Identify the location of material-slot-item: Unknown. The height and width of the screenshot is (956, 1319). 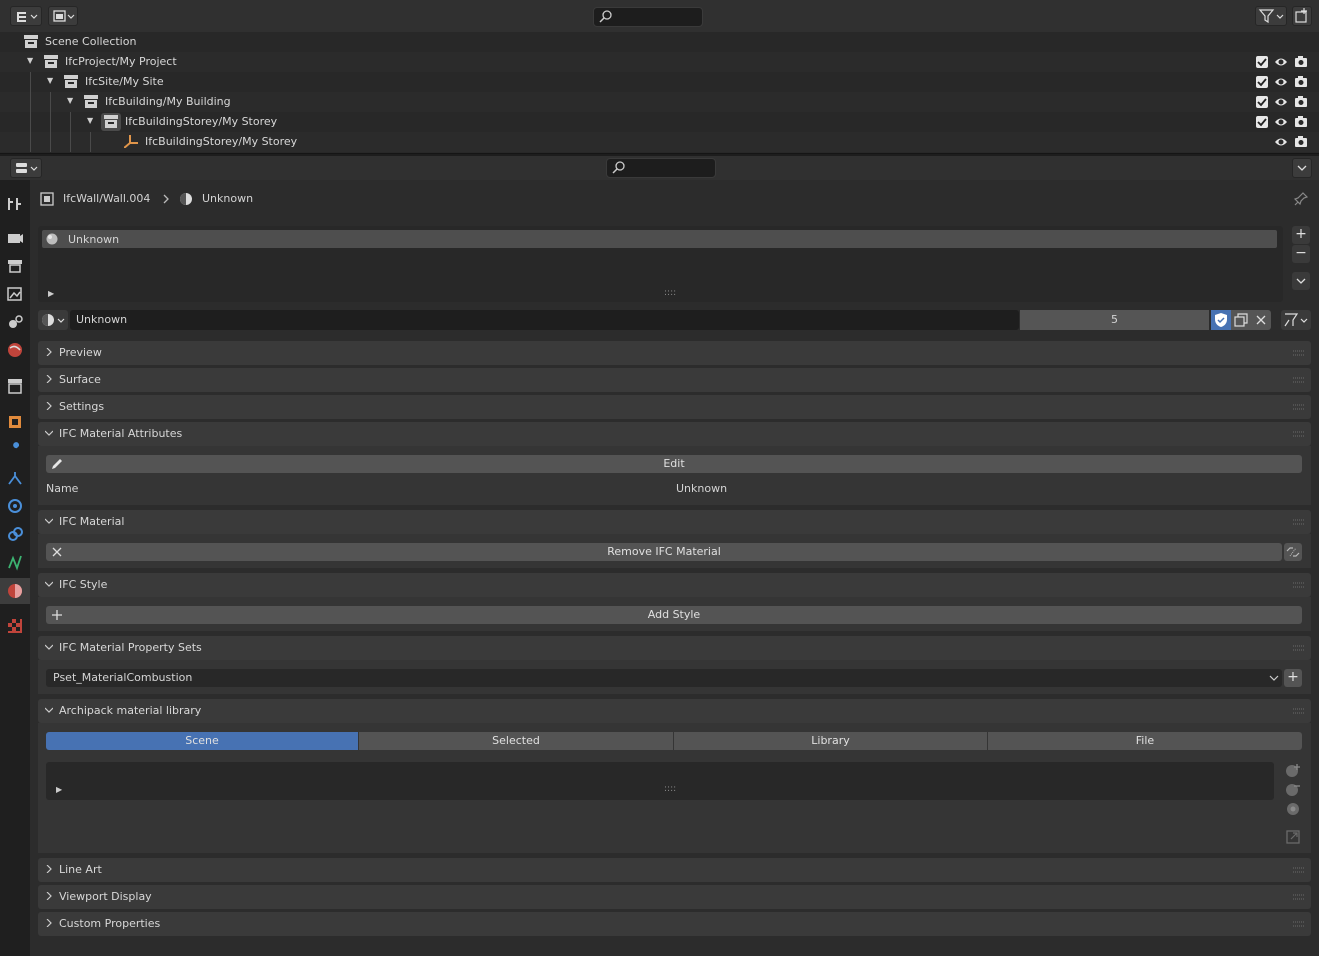
(659, 239).